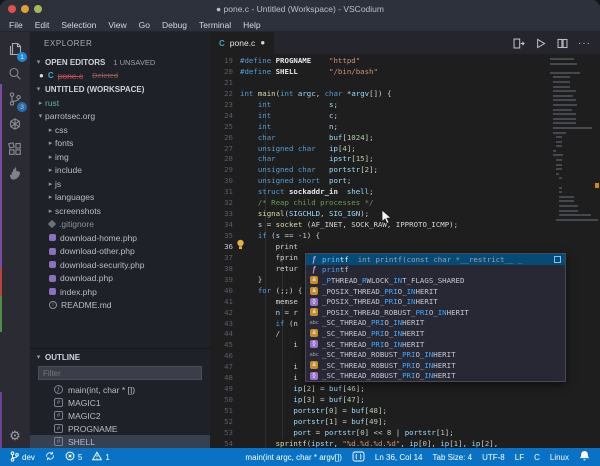 Image resolution: width=600 pixels, height=466 pixels. I want to click on line-number: 37, so click(225, 258).